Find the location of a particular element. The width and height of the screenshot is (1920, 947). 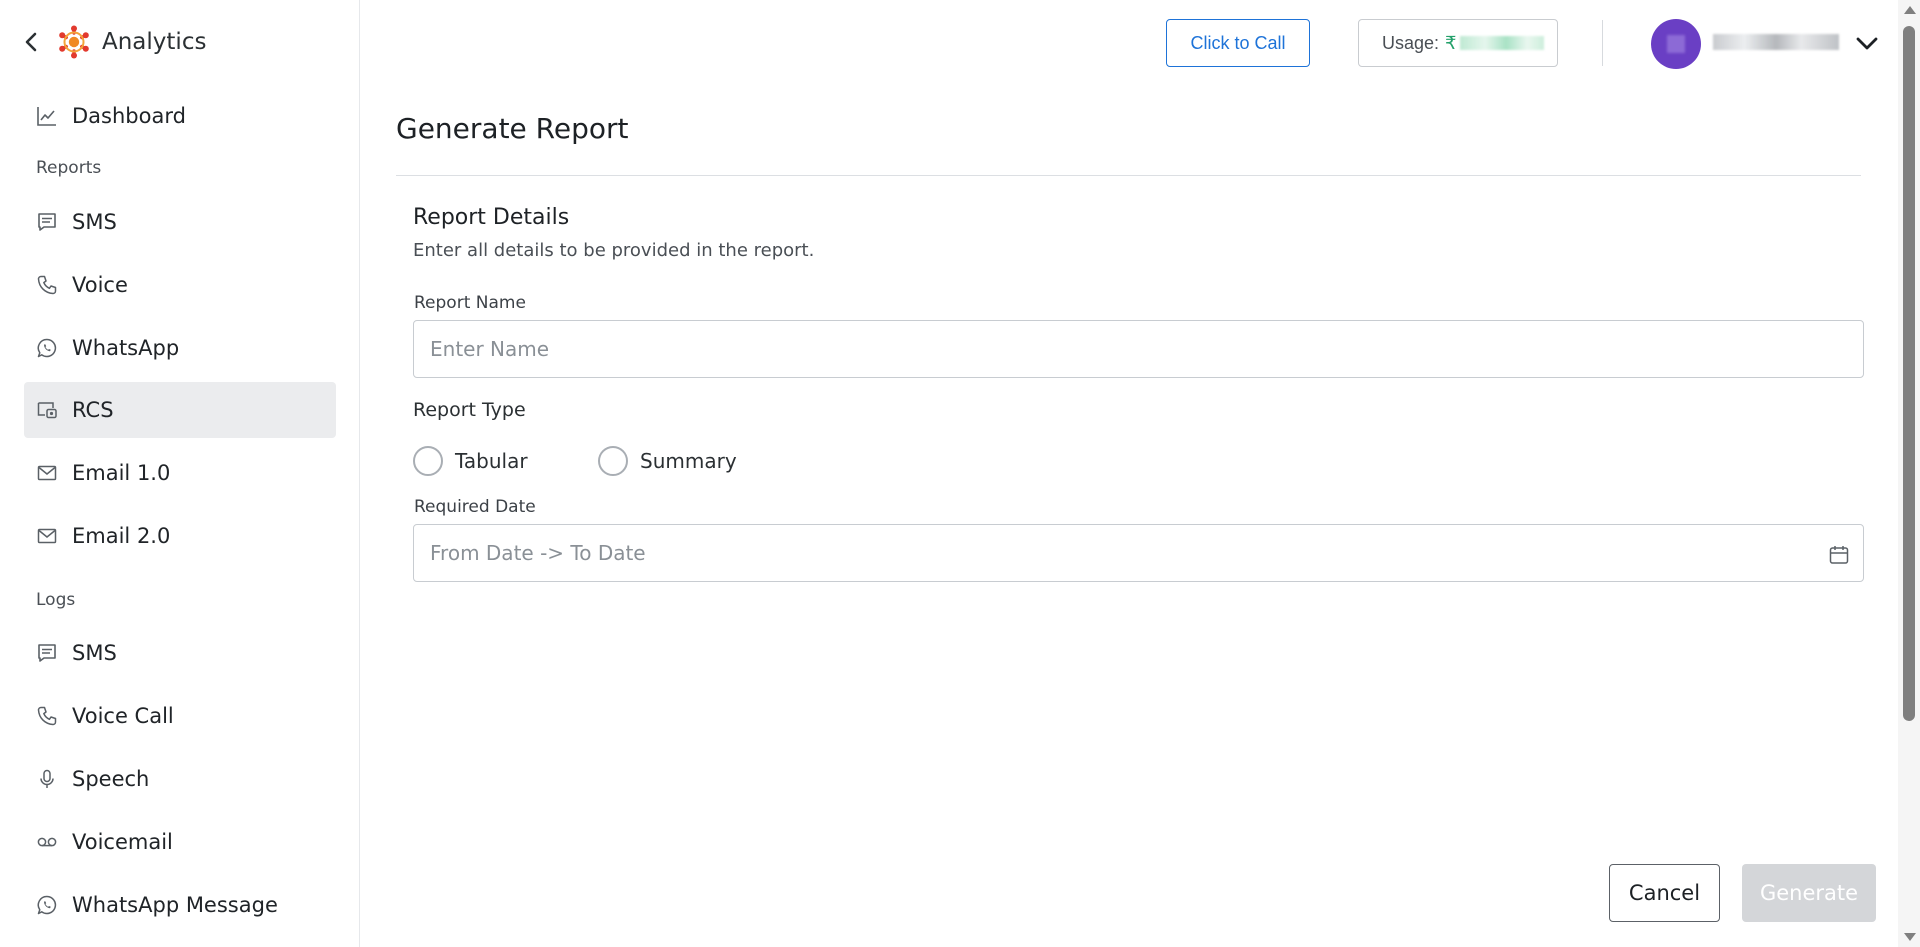

generate-button: Generate is located at coordinates (1809, 893).